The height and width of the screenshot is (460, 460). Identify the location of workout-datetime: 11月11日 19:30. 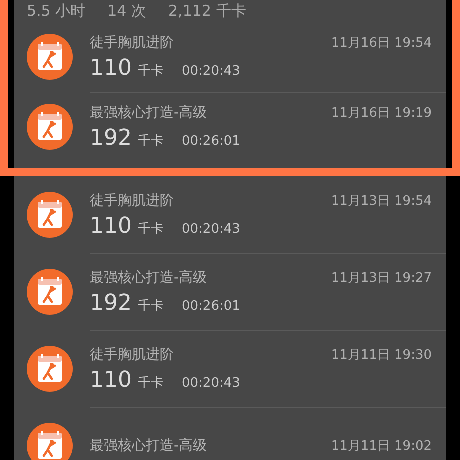
(381, 355).